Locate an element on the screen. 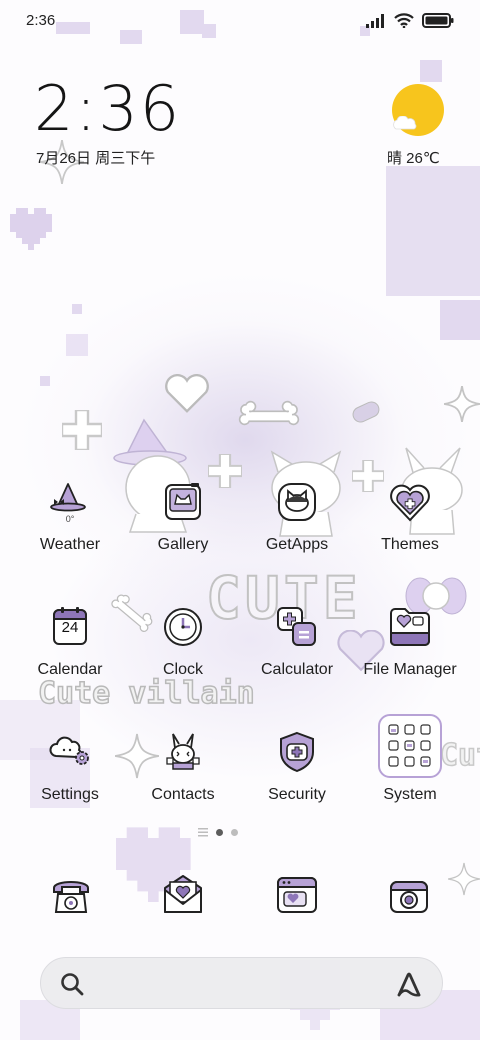 The height and width of the screenshot is (1040, 480). weather-widget-text: 晴 26℃ is located at coordinates (413, 158).